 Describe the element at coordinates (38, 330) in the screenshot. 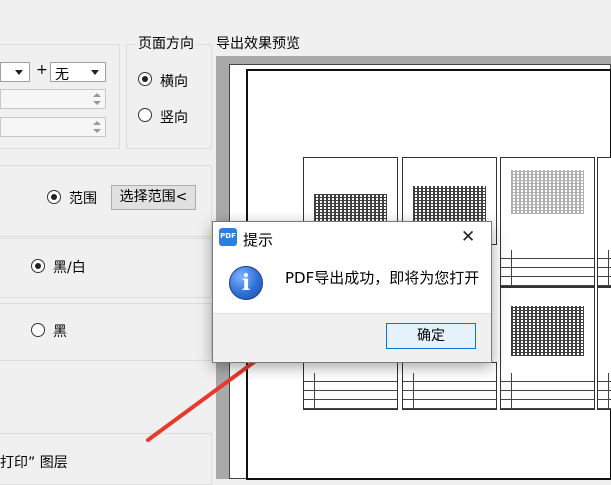

I see `black-radio` at that location.